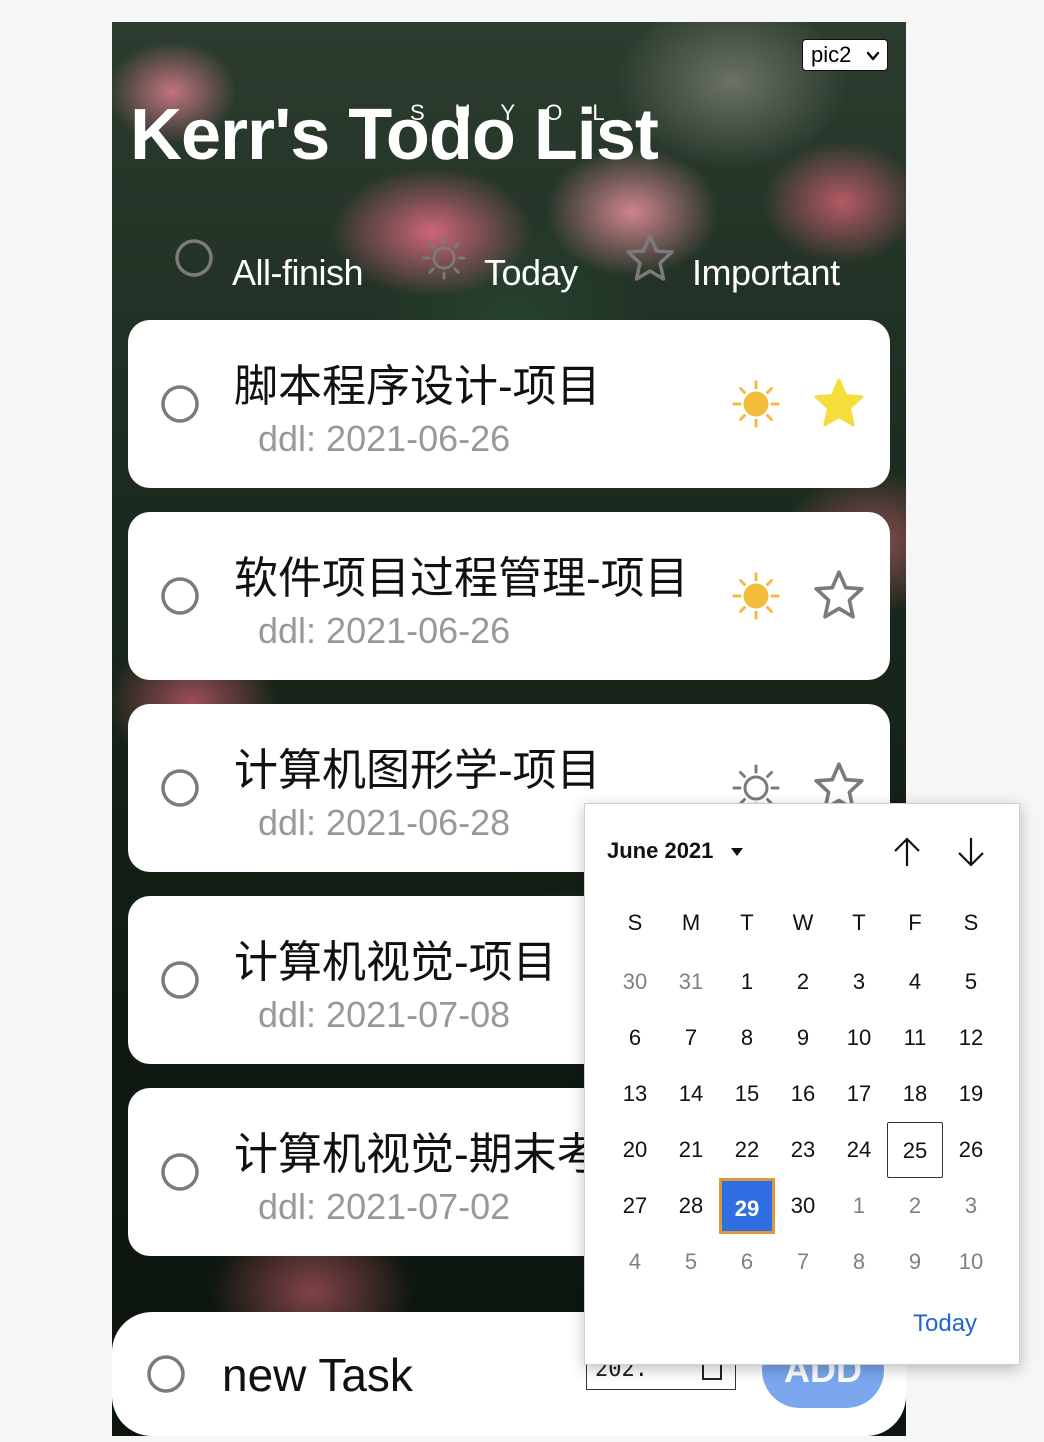 The height and width of the screenshot is (1442, 1044). I want to click on filter-important: Important, so click(766, 273).